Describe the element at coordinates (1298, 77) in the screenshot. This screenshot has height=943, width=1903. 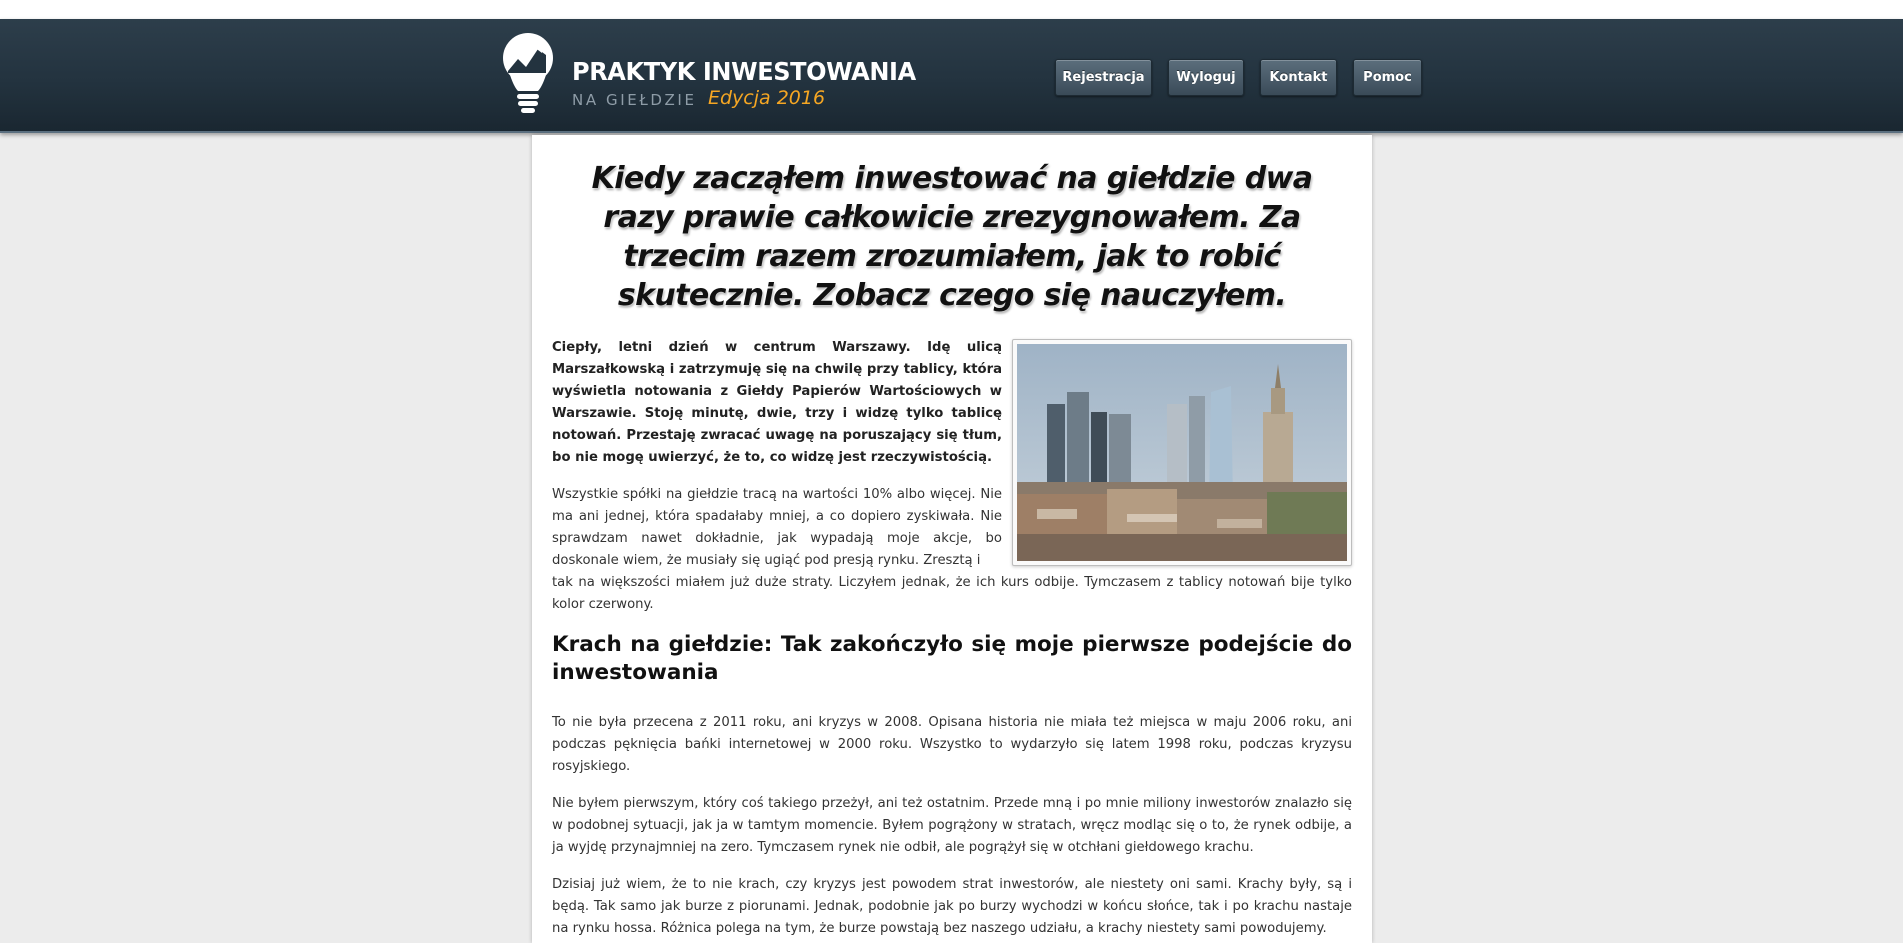
I see `contact-button: Kontakt` at that location.